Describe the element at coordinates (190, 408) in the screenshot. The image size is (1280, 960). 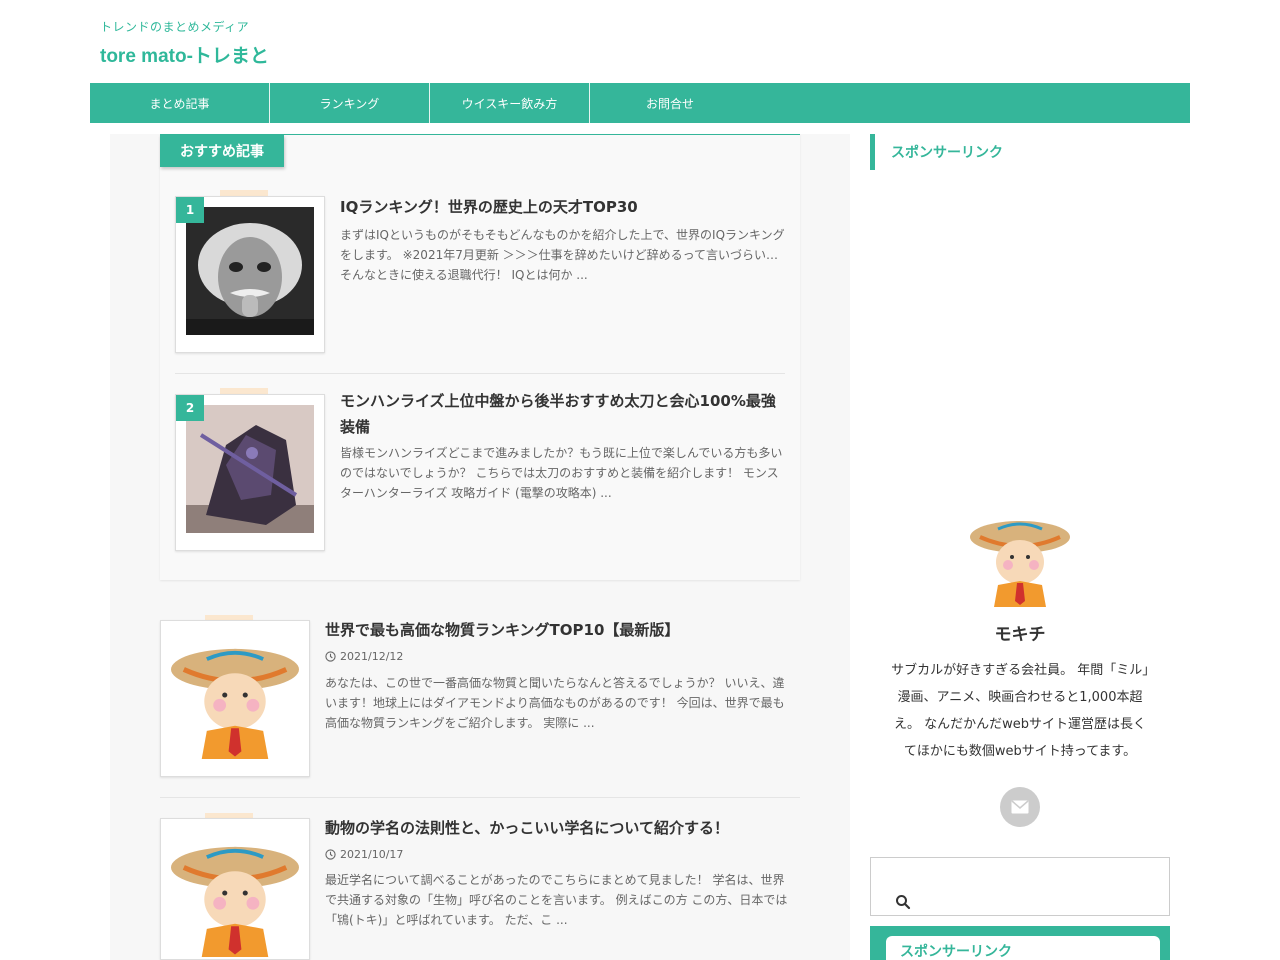
I see `rank-badge: 2` at that location.